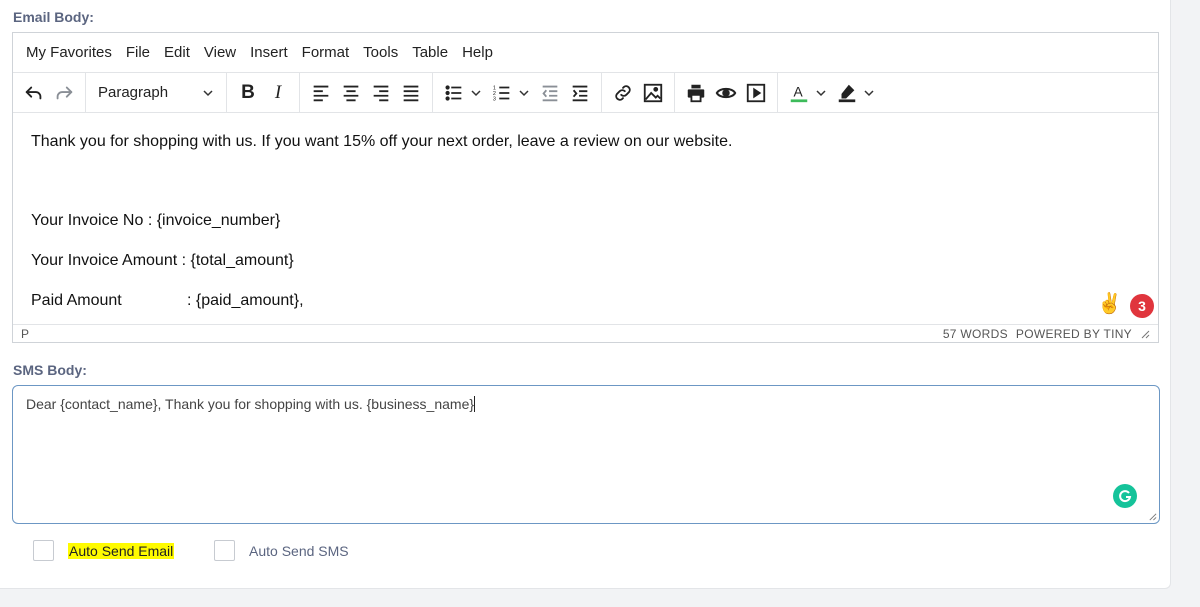  I want to click on highlighter-icon, so click(847, 93).